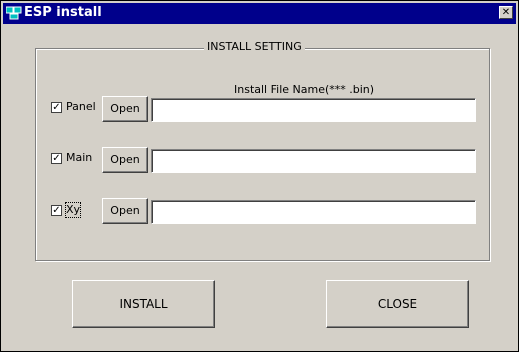 This screenshot has height=352, width=519. I want to click on main-file-field, so click(313, 161).